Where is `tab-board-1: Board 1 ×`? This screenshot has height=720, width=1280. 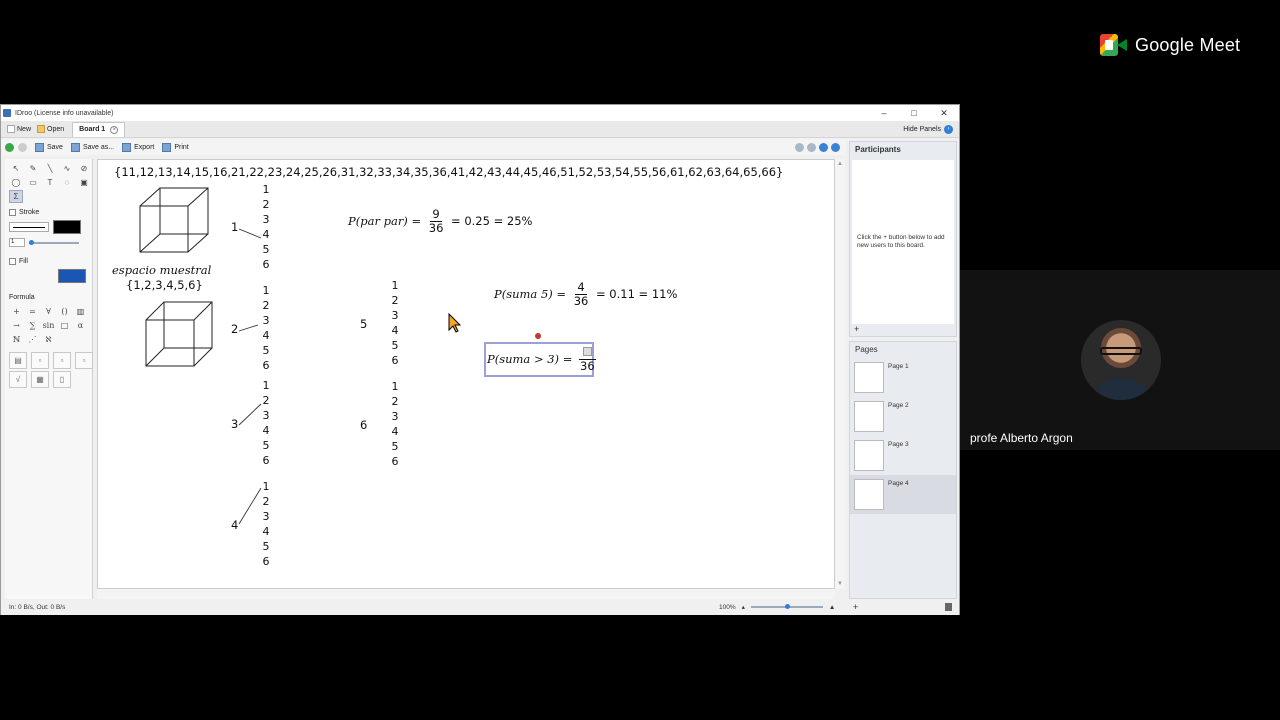 tab-board-1: Board 1 × is located at coordinates (99, 129).